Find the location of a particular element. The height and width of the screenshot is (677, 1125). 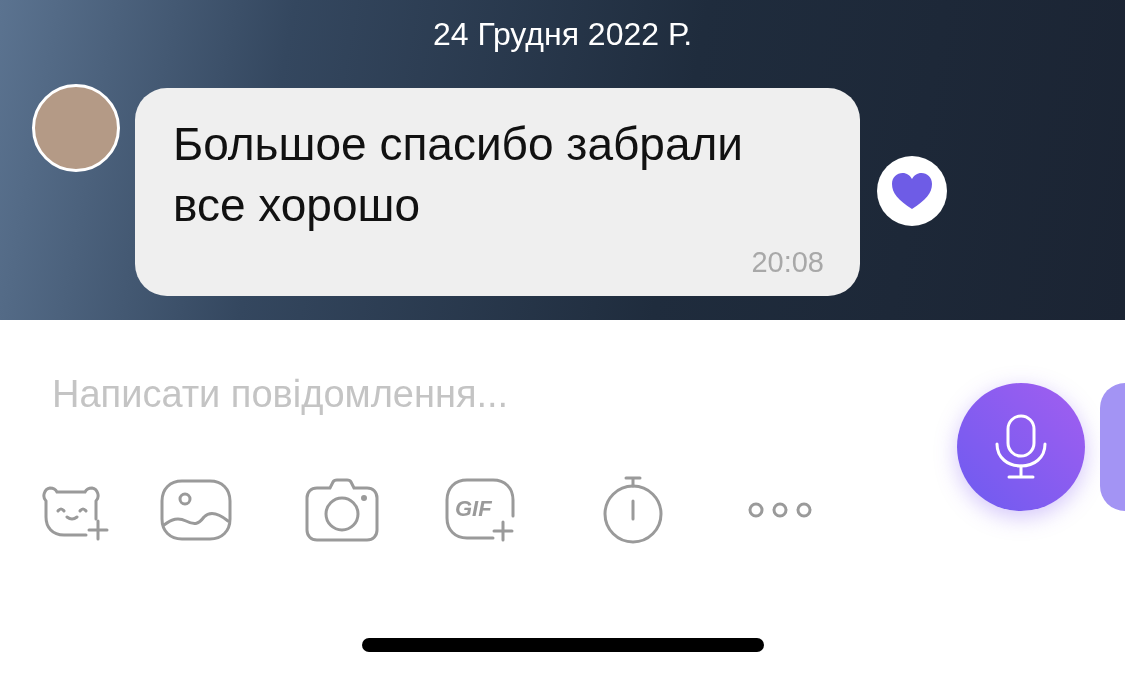

microphone-icon is located at coordinates (1021, 447).